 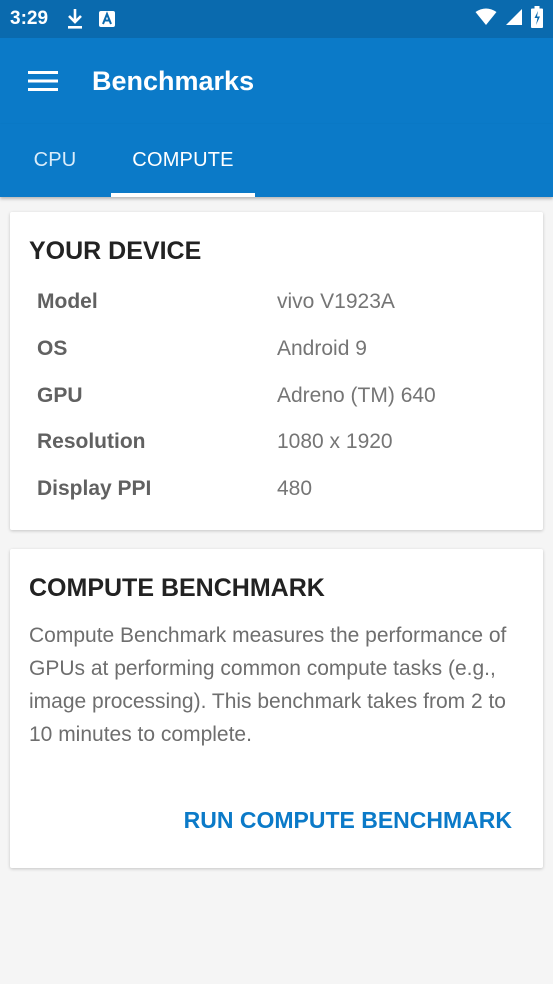 I want to click on status-right-icons, so click(x=509, y=19).